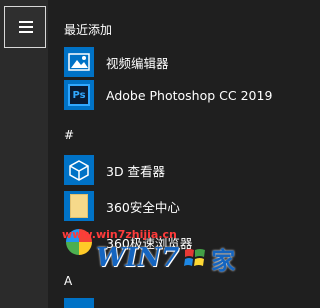 The width and height of the screenshot is (320, 308). Describe the element at coordinates (138, 258) in the screenshot. I see `watermark-brand: WIN7` at that location.